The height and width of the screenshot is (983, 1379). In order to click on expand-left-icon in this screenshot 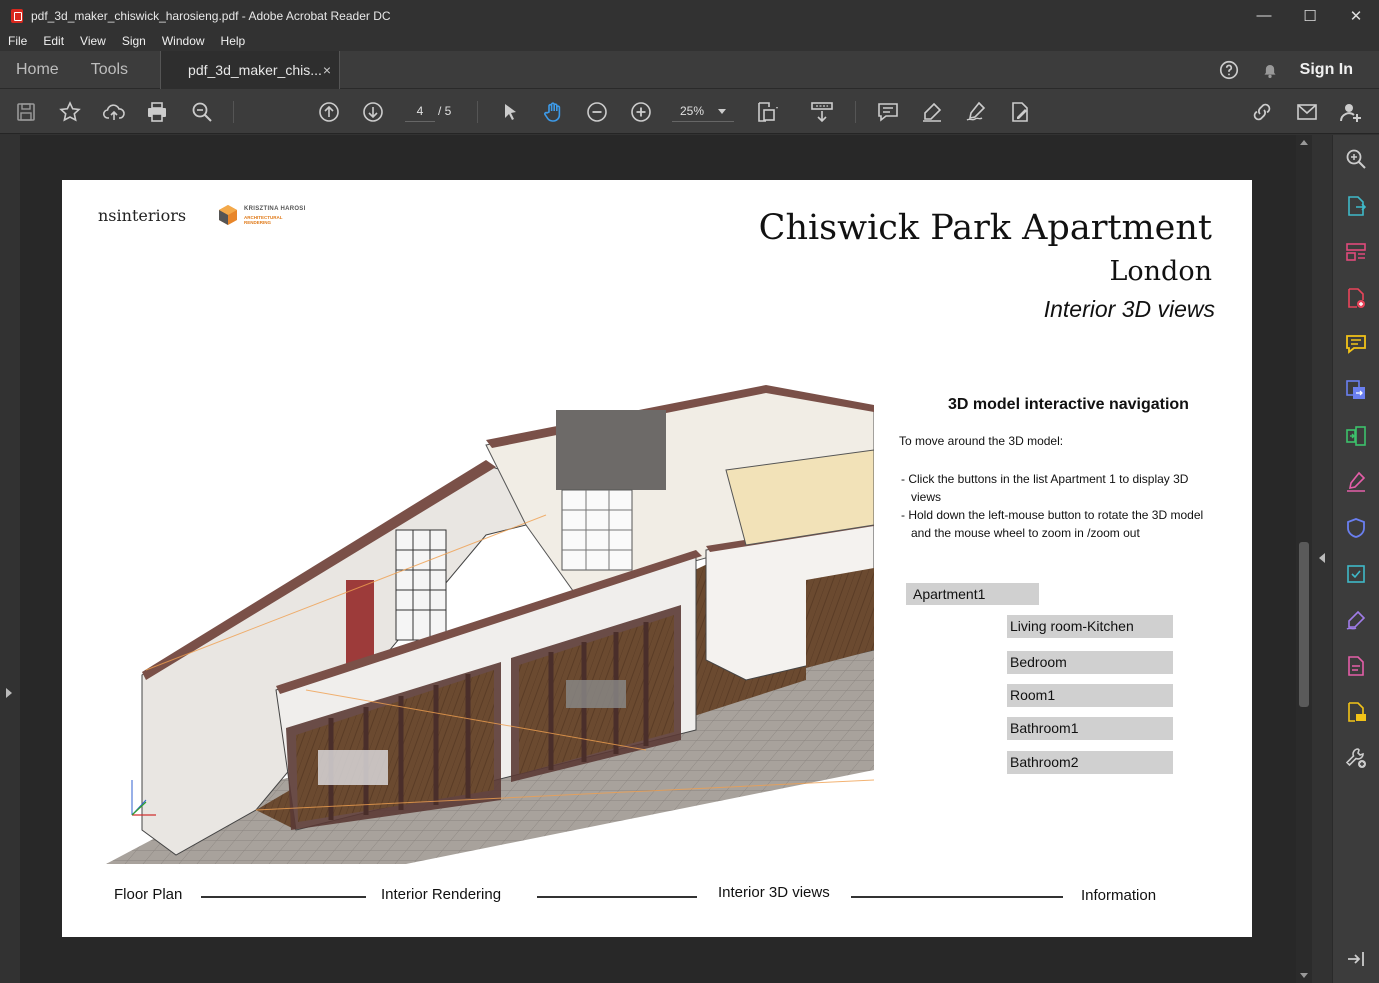, I will do `click(9, 693)`.